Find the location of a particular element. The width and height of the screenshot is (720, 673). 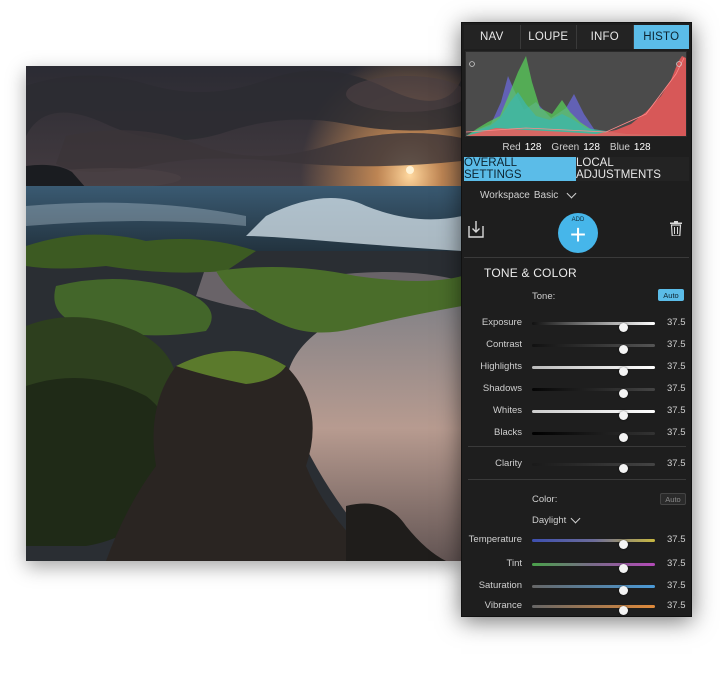

white-balance-preset: Daylight is located at coordinates (556, 519).